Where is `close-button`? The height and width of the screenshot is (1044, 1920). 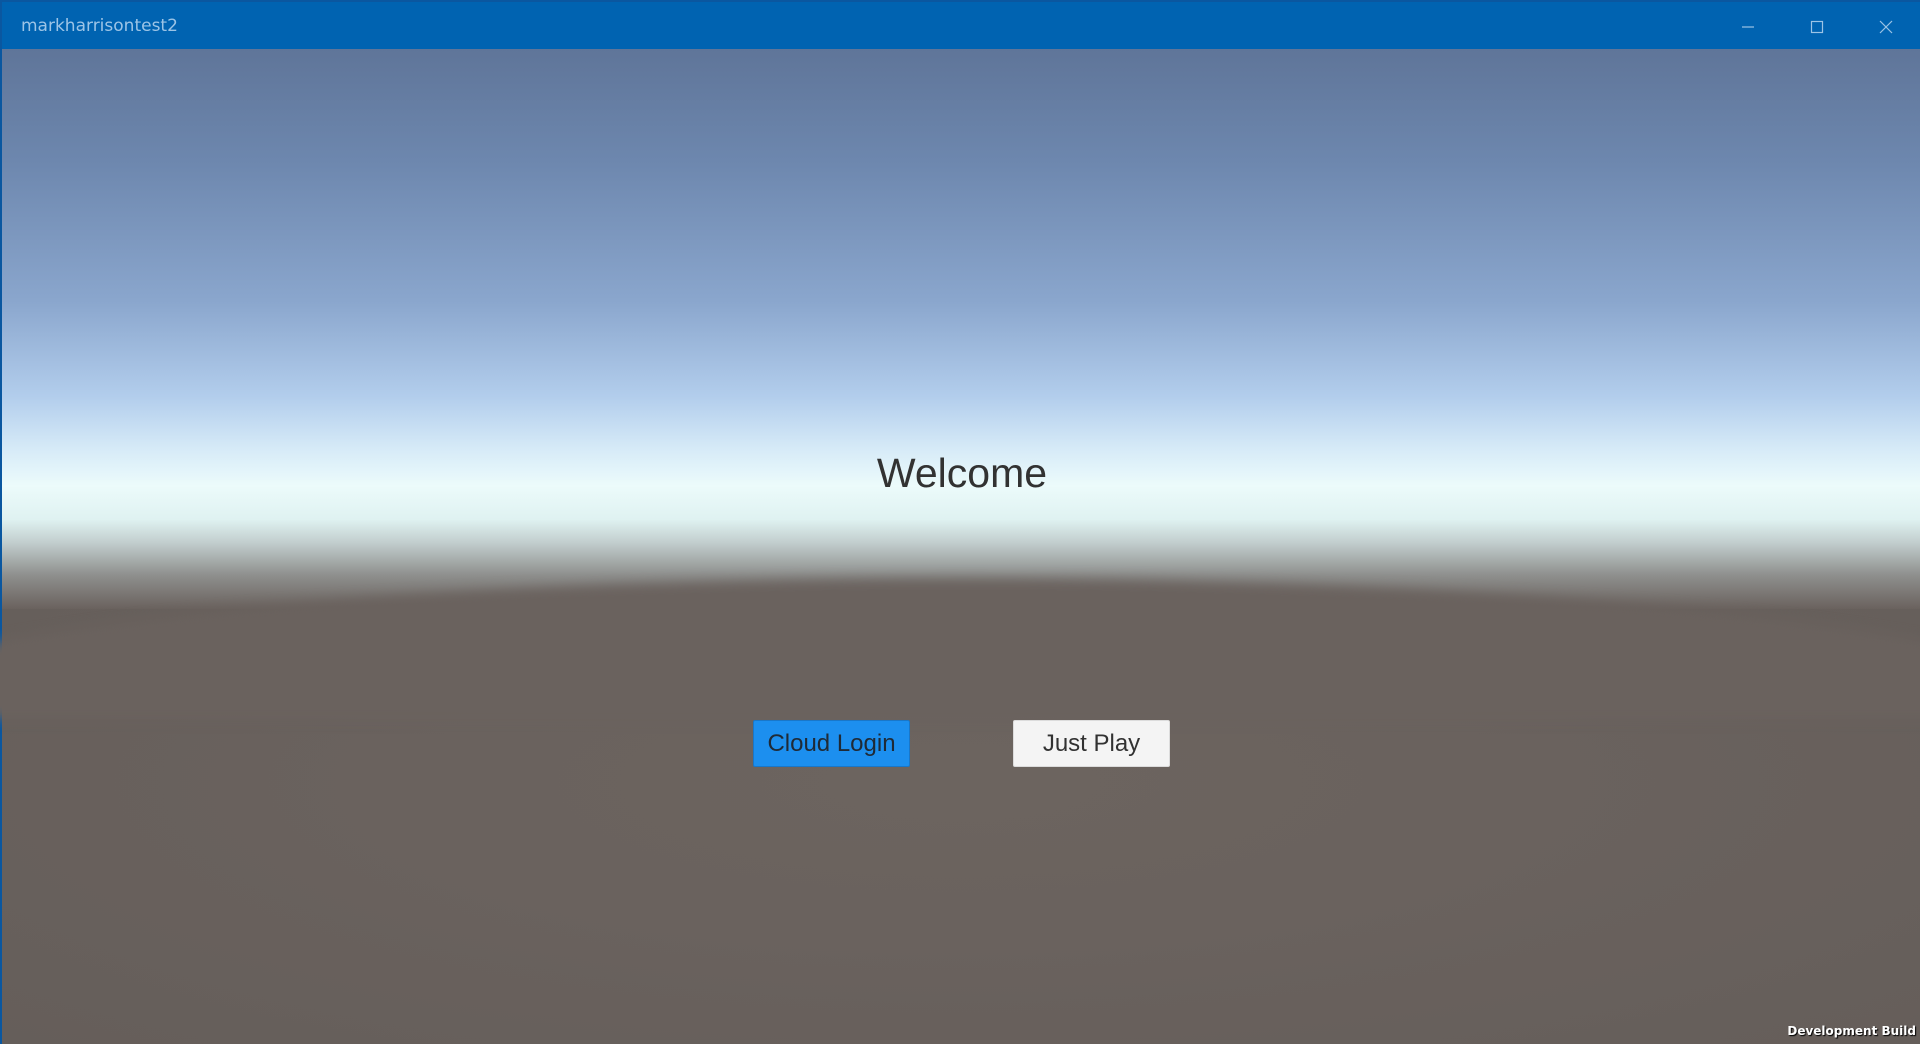 close-button is located at coordinates (1885, 26).